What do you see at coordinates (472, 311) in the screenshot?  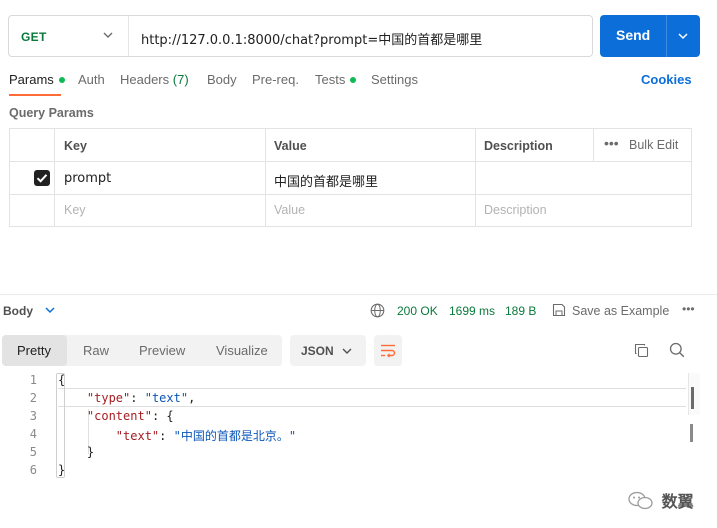 I see `response-time: 1699 ms` at bounding box center [472, 311].